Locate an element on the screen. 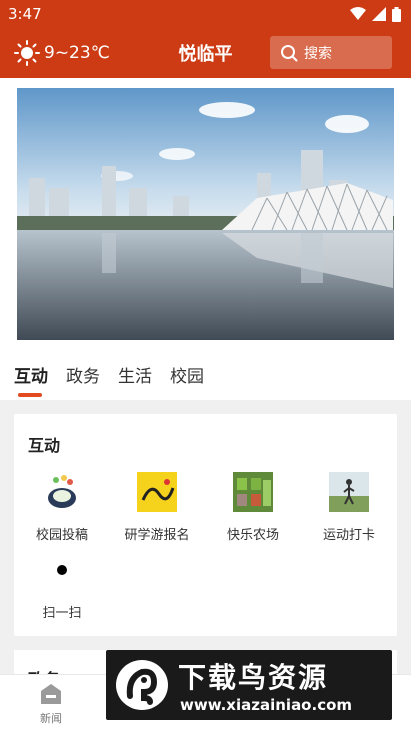  status-icons is located at coordinates (375, 14).